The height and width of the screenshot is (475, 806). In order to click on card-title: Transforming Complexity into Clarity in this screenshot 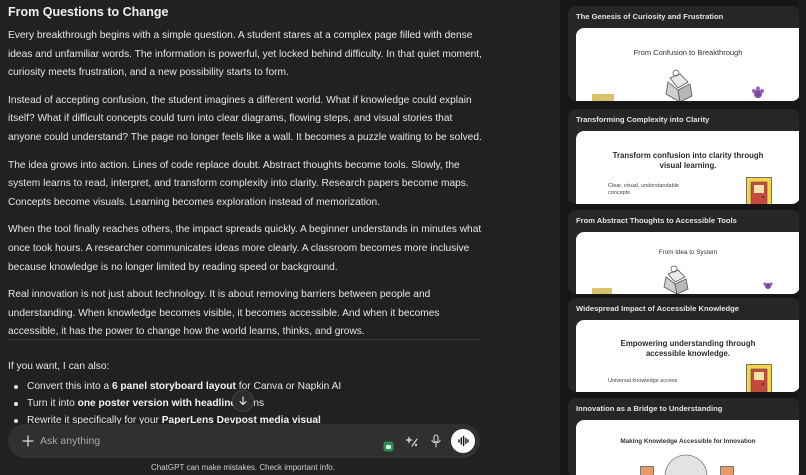, I will do `click(643, 119)`.